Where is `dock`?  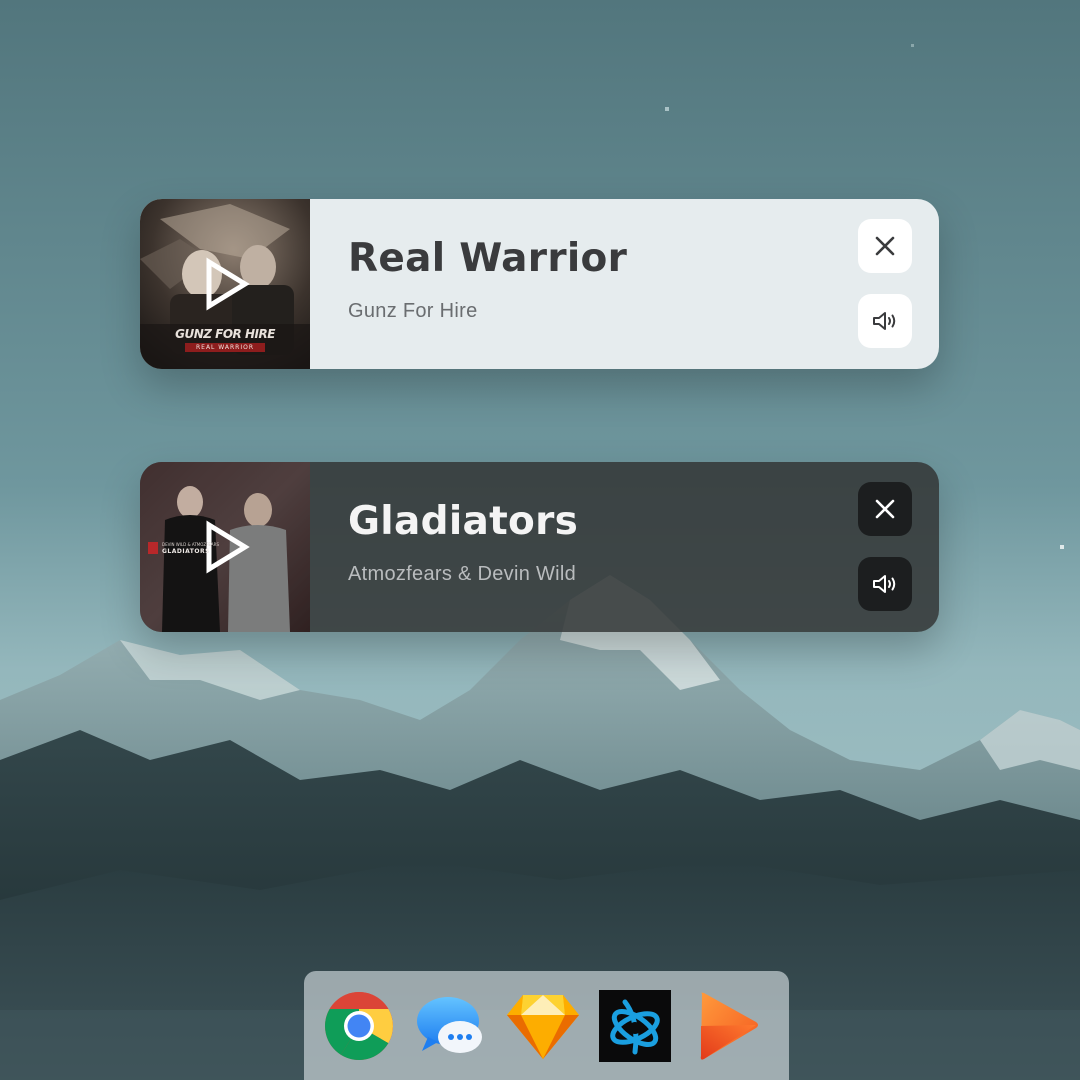 dock is located at coordinates (546, 1025).